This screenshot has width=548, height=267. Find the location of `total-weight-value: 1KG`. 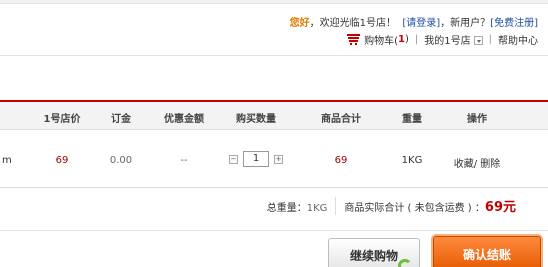

total-weight-value: 1KG is located at coordinates (317, 208).